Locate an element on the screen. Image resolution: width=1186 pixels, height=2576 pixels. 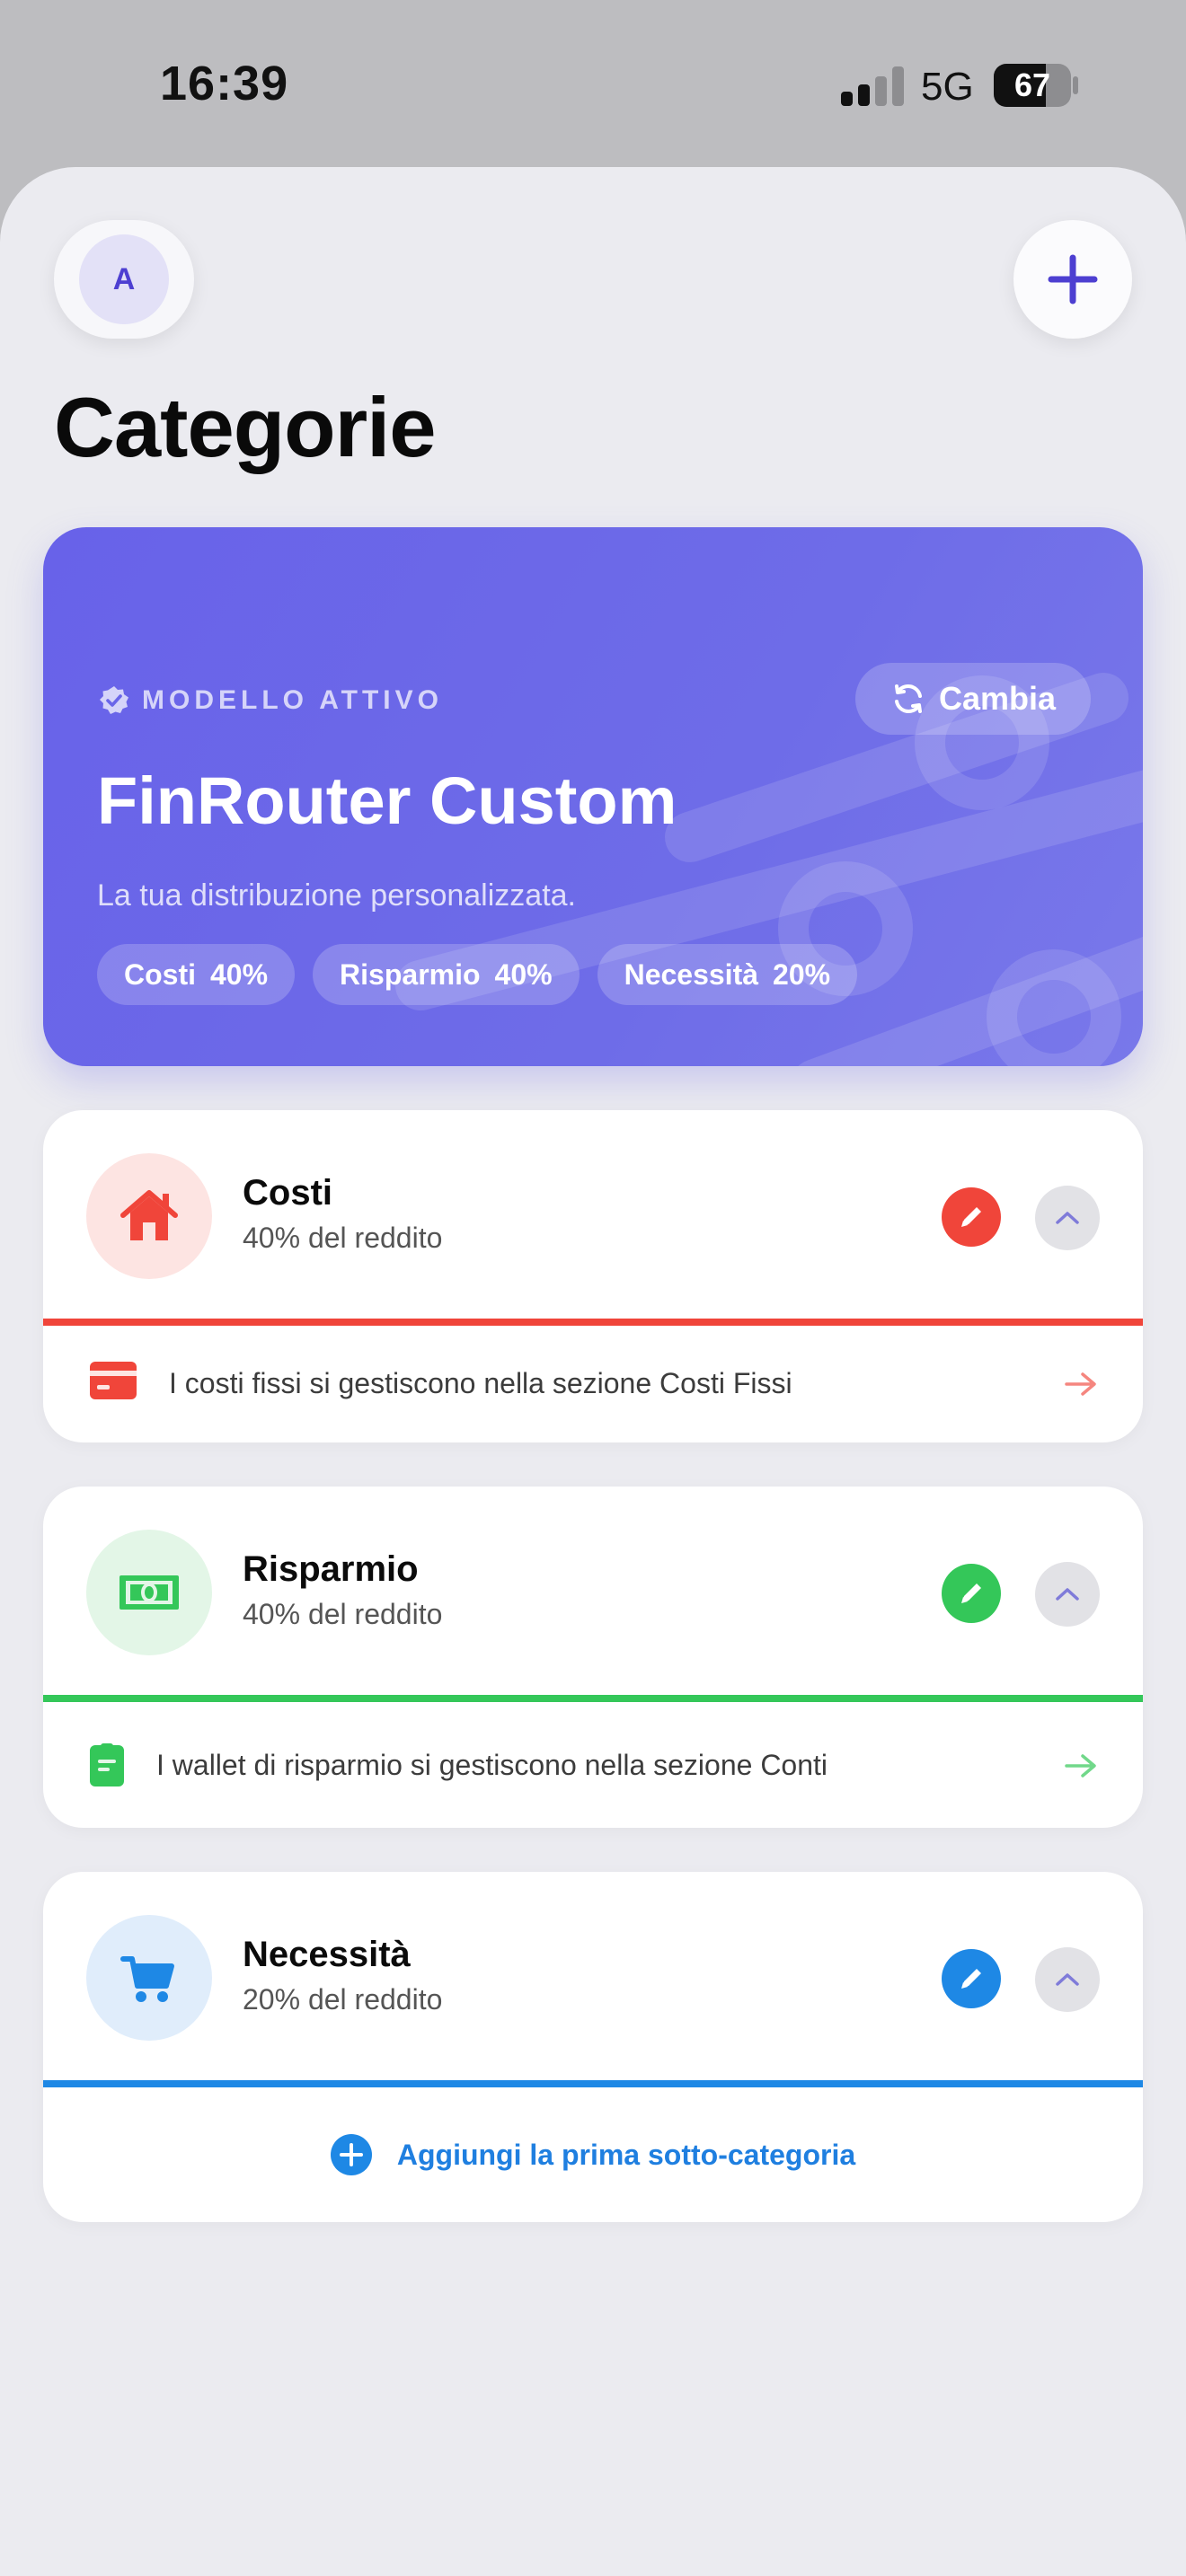
house-icon is located at coordinates (149, 1215).